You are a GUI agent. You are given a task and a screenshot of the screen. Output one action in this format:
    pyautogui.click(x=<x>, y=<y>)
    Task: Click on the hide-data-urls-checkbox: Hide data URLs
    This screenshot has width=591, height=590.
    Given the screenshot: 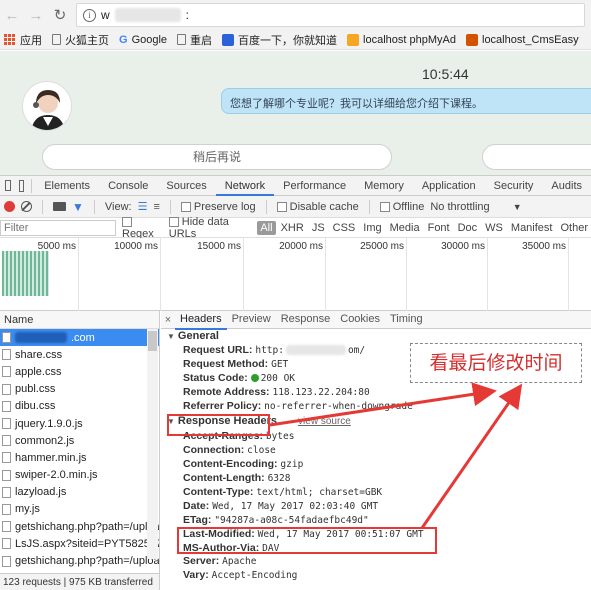 What is the action you would take?
    pyautogui.click(x=210, y=228)
    